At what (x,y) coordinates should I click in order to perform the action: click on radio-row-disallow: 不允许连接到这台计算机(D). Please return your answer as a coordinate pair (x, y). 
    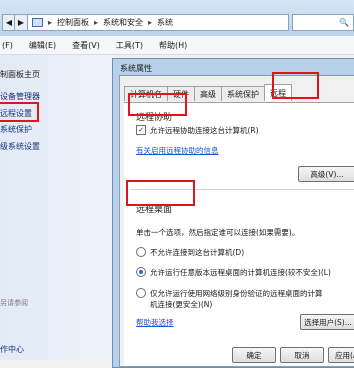
    Looking at the image, I should click on (190, 252).